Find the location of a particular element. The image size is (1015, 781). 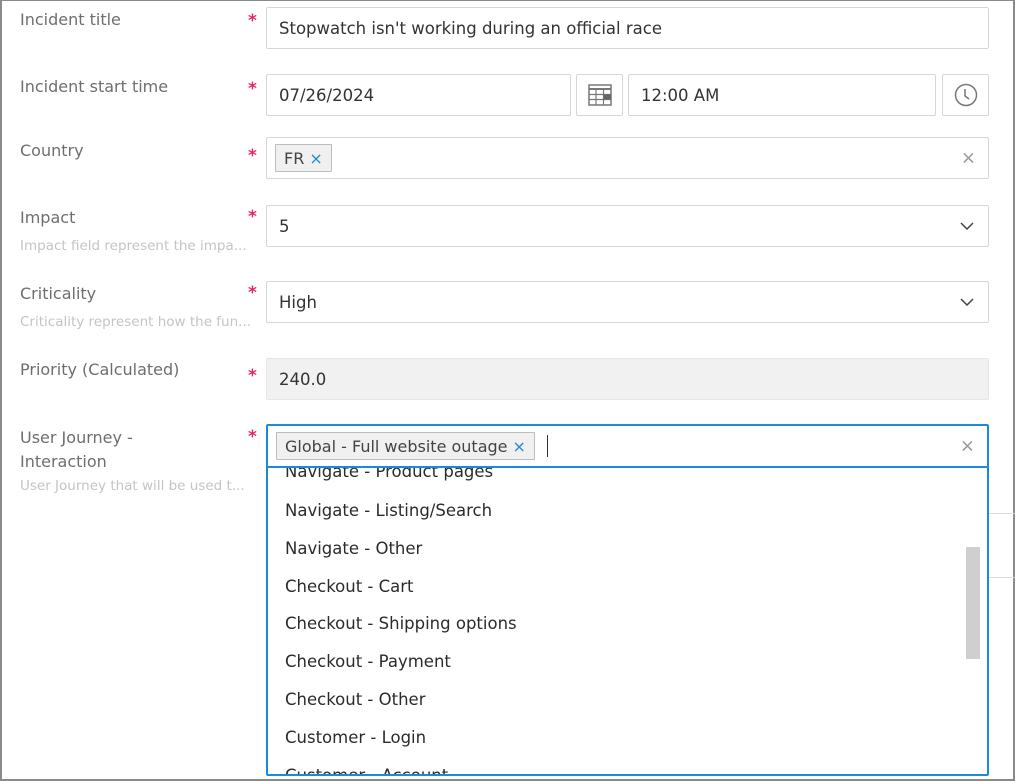

impact-label: Impact is located at coordinates (48, 217).